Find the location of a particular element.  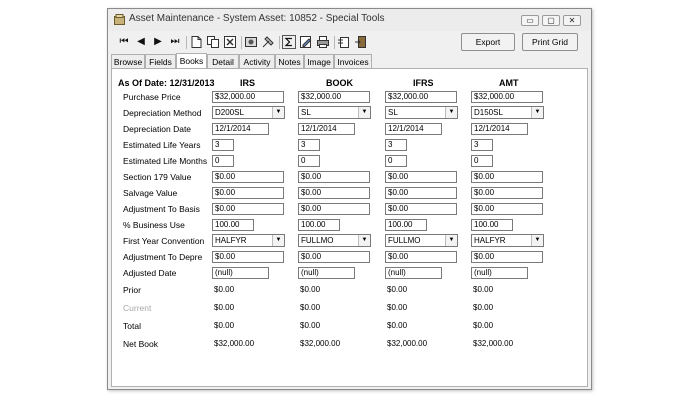

adjustment-basis-irs-input: $0.00 is located at coordinates (248, 209).